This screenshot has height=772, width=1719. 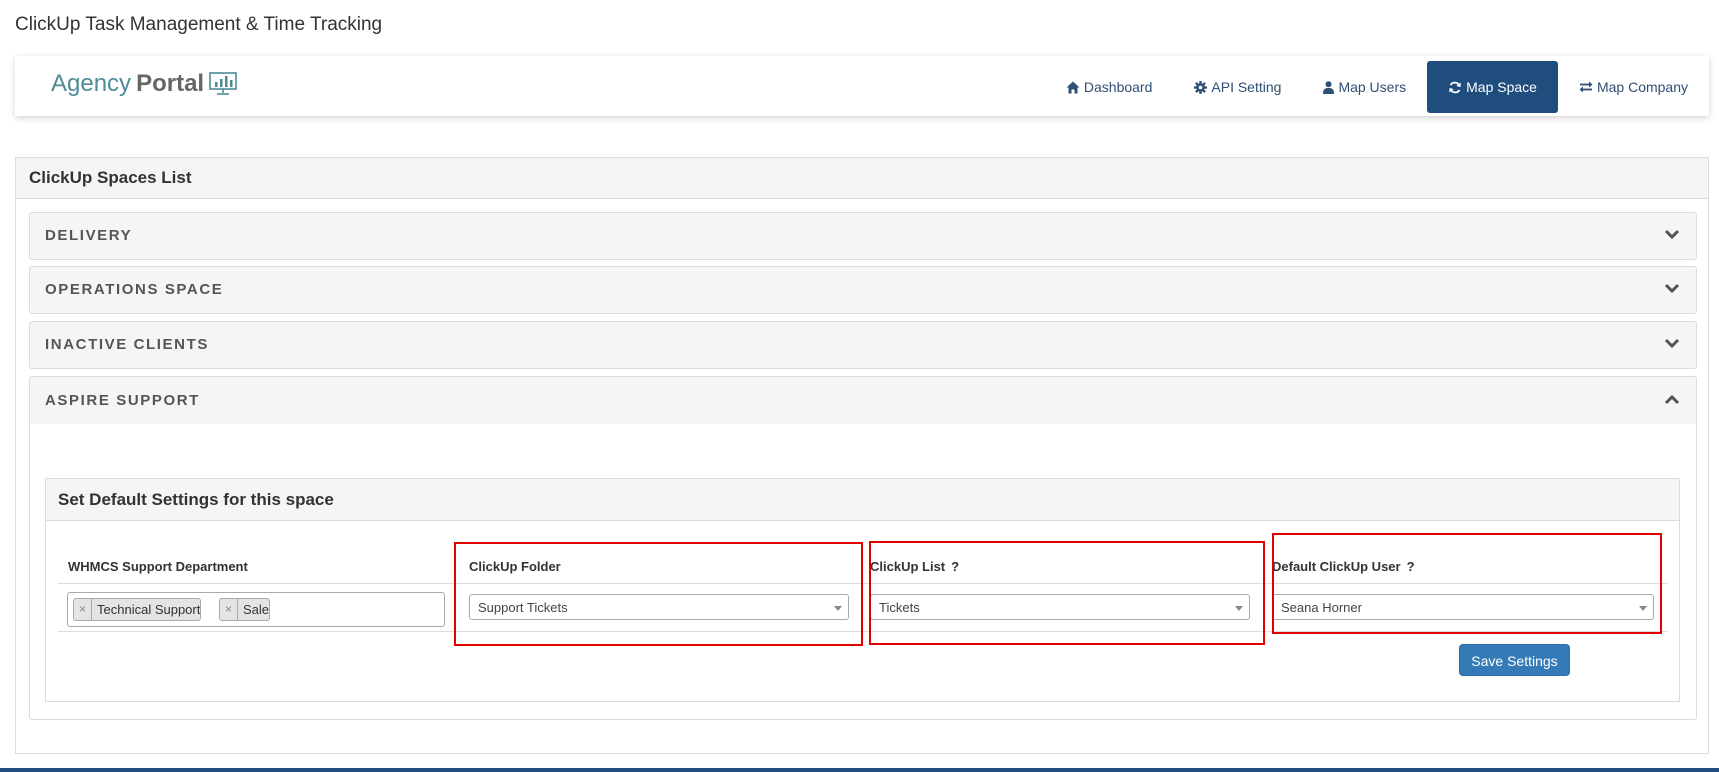 What do you see at coordinates (859, 770) in the screenshot?
I see `footer-bar` at bounding box center [859, 770].